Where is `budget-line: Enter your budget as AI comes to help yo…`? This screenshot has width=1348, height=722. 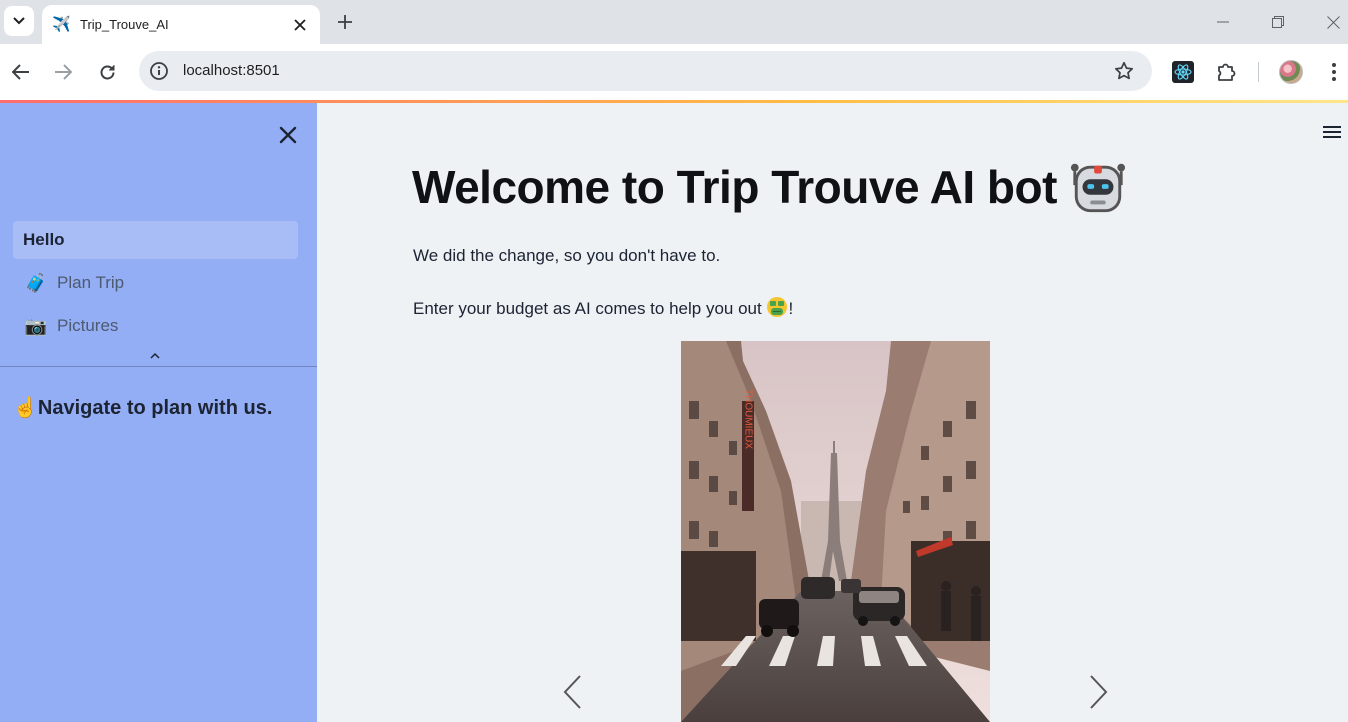 budget-line: Enter your budget as AI comes to help yo… is located at coordinates (603, 307).